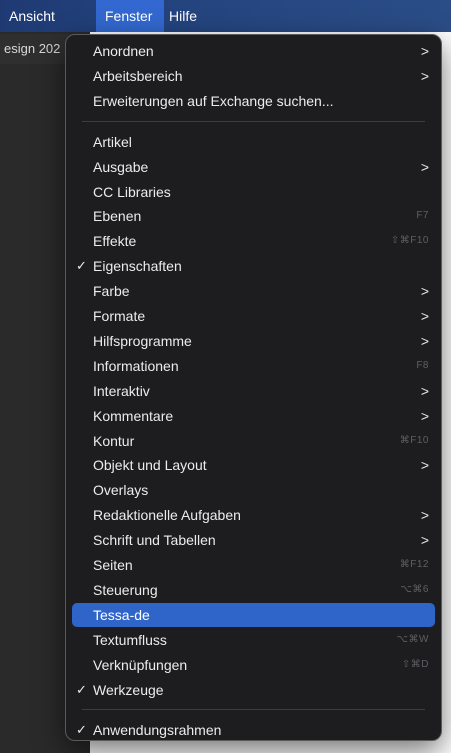 This screenshot has width=451, height=753. Describe the element at coordinates (253, 266) in the screenshot. I see `menu-item-eigenschaften: ✓ Eigenschaften` at that location.